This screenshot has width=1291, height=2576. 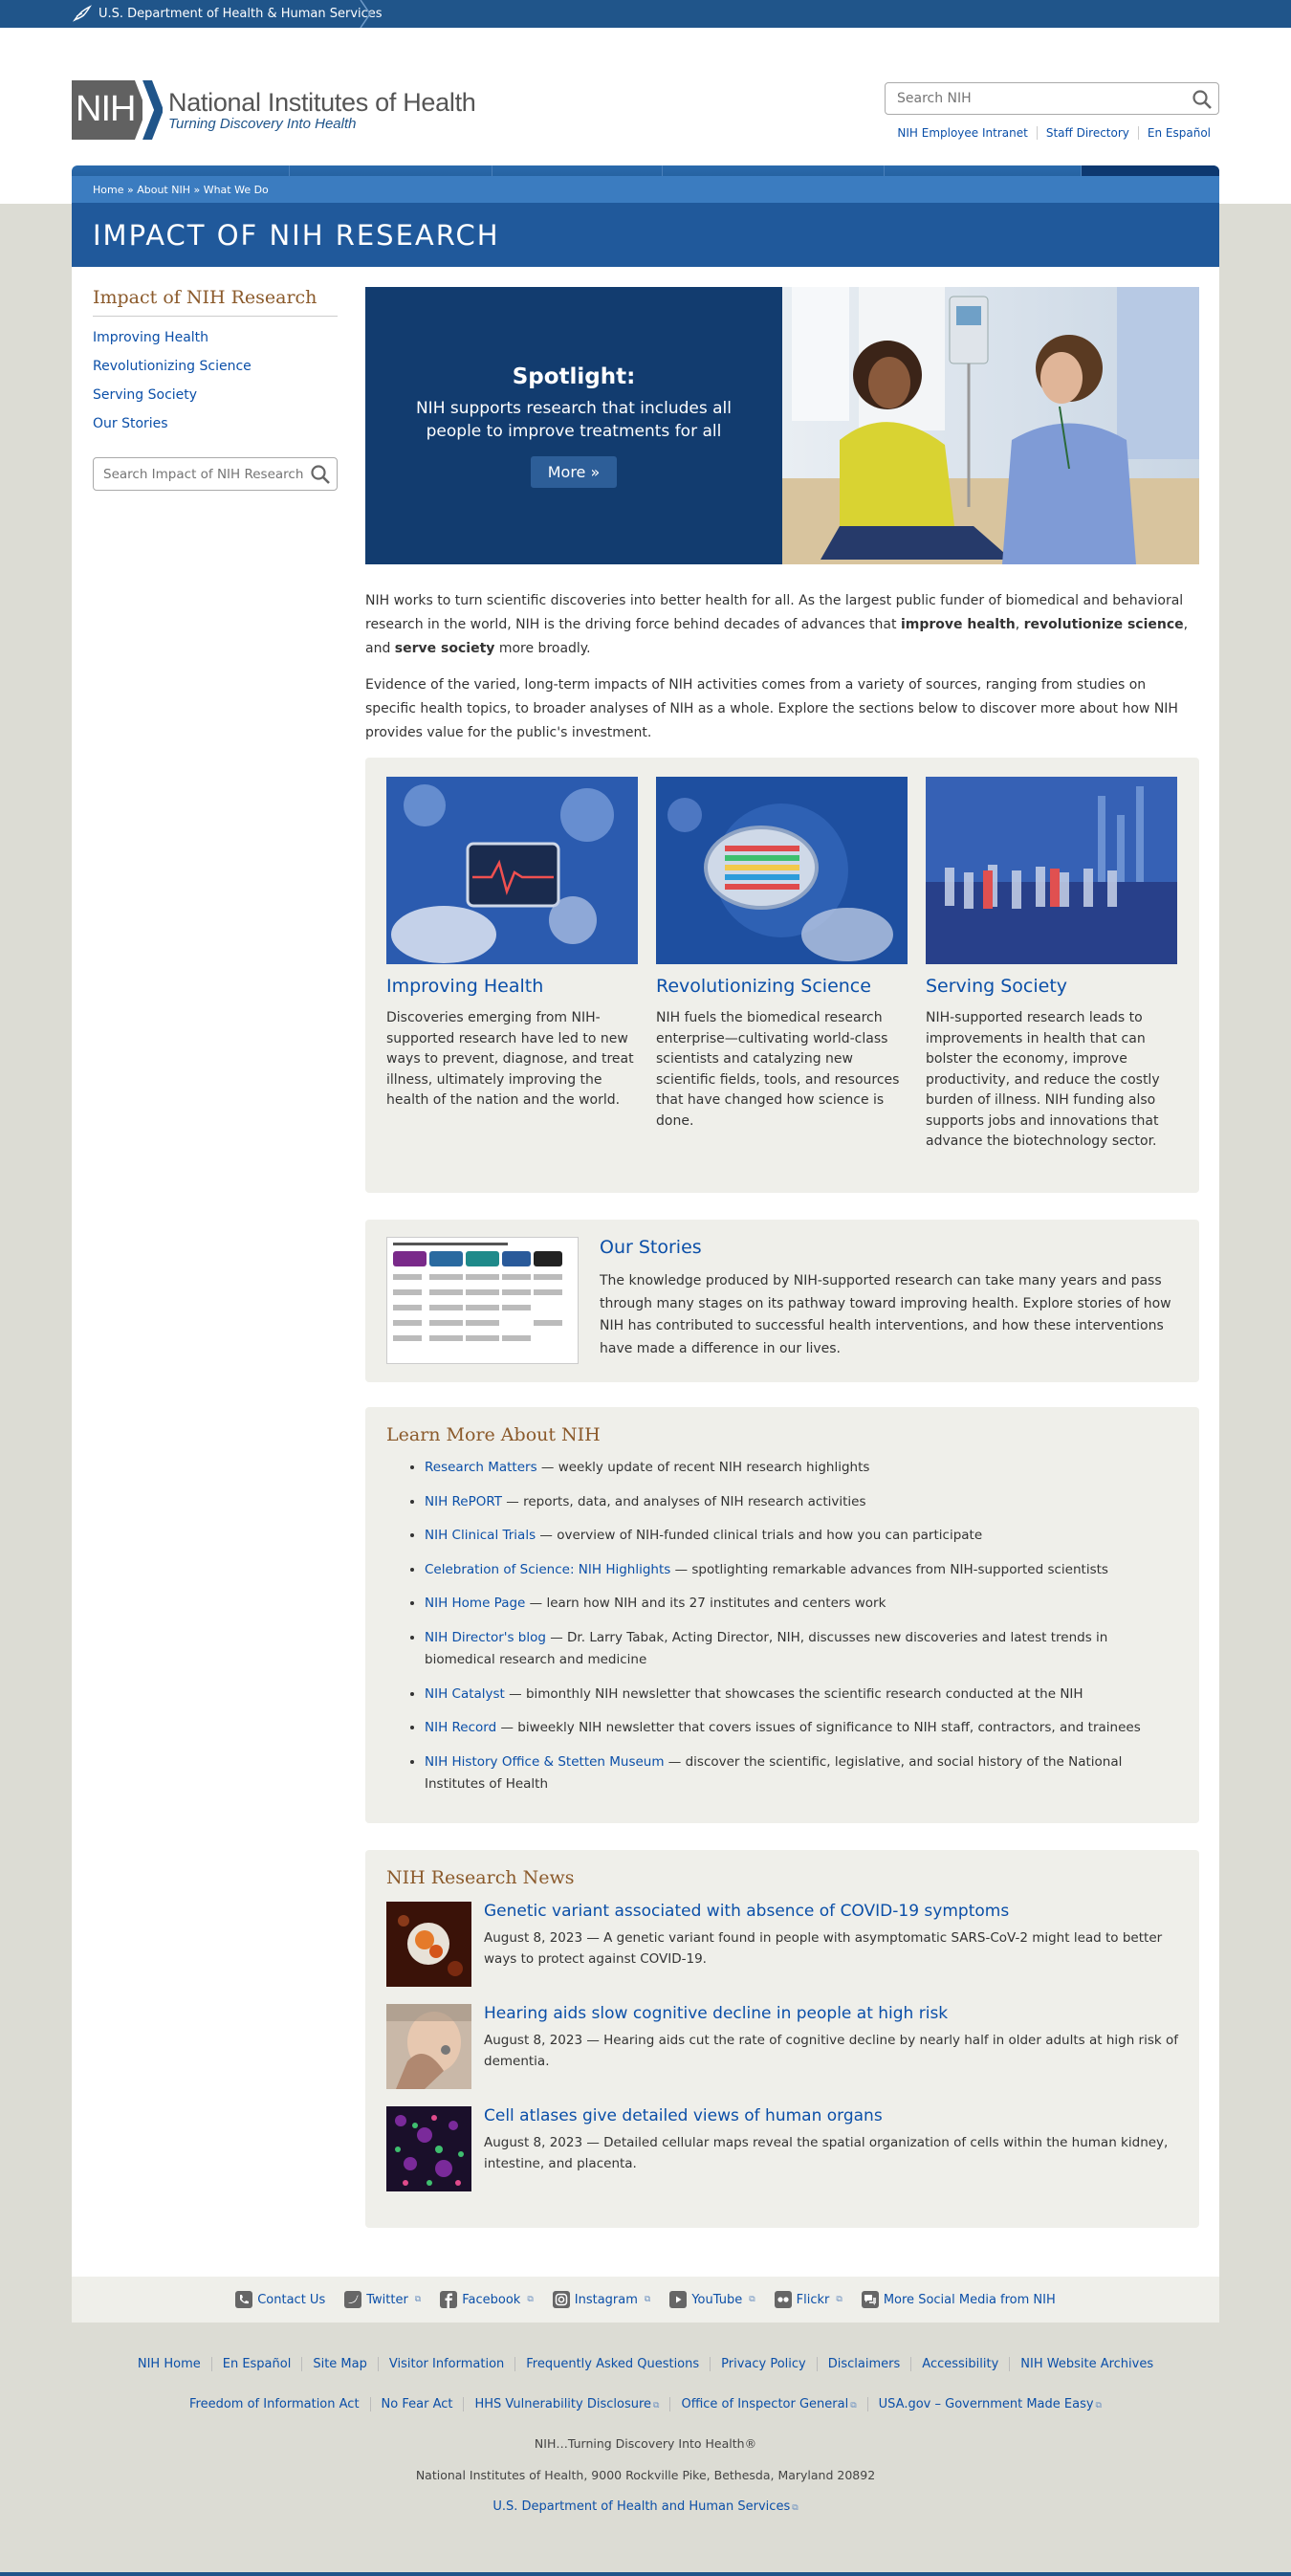 What do you see at coordinates (460, 1727) in the screenshot?
I see `link-nih-record: NIH Record` at bounding box center [460, 1727].